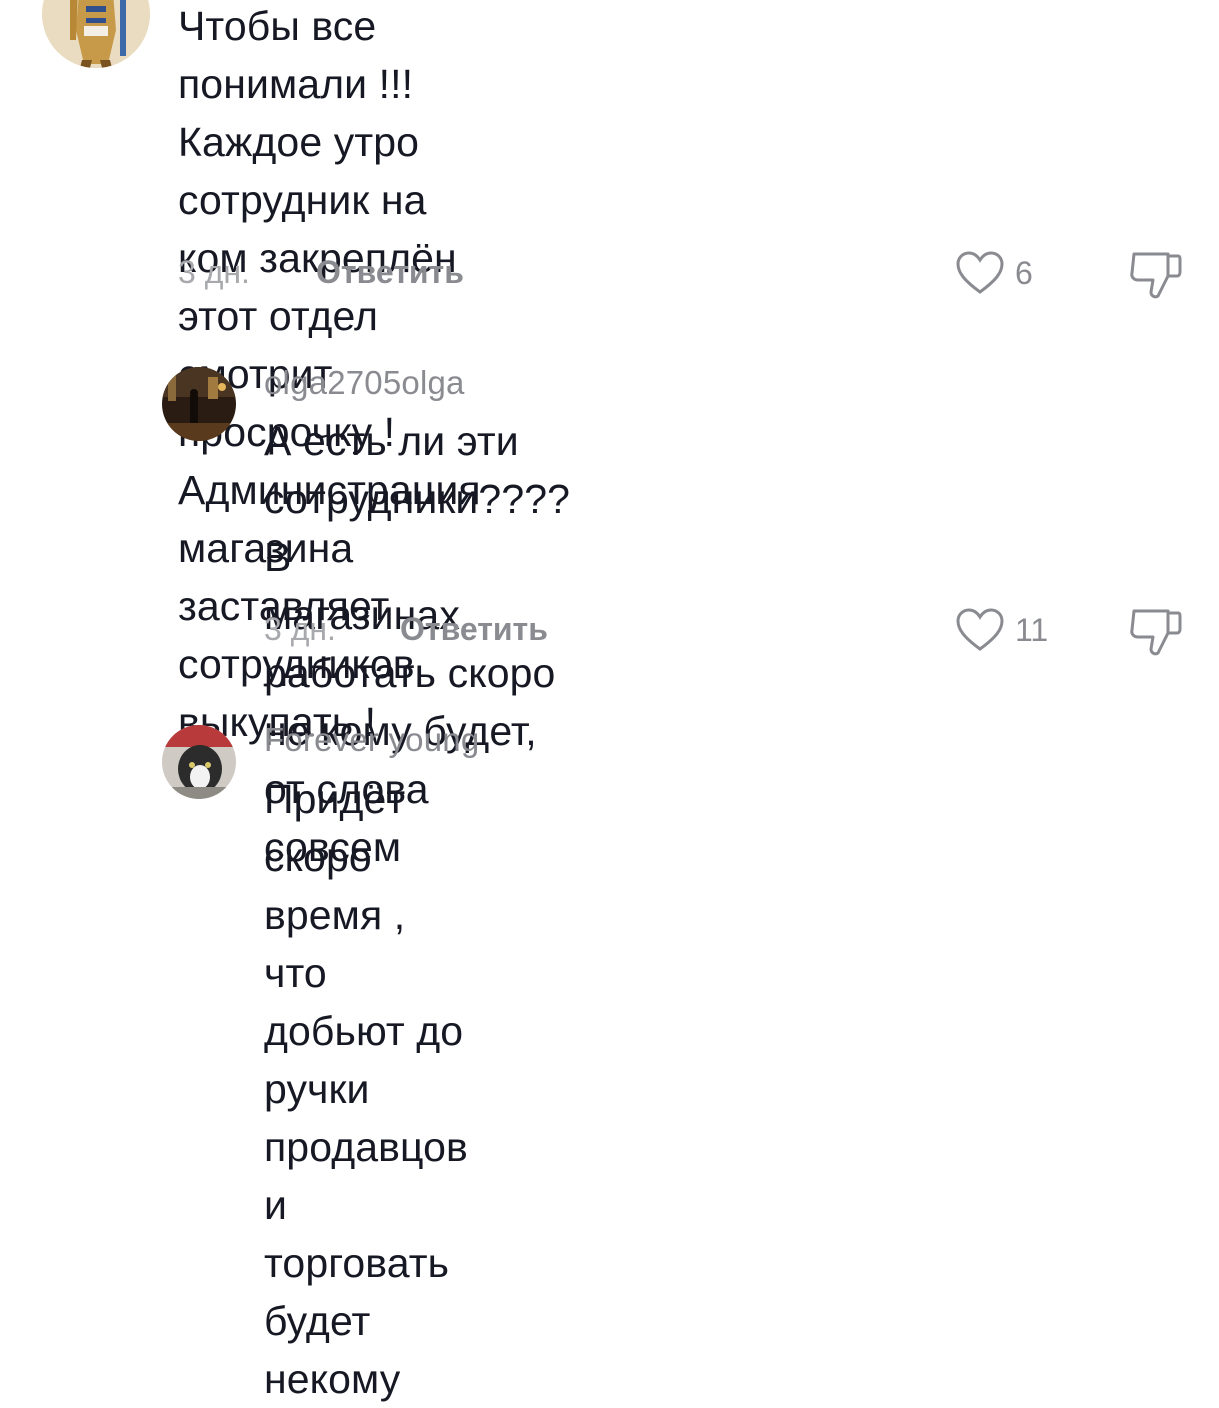 The height and width of the screenshot is (1408, 1219). Describe the element at coordinates (1032, 629) in the screenshot. I see `like-count: 11` at that location.